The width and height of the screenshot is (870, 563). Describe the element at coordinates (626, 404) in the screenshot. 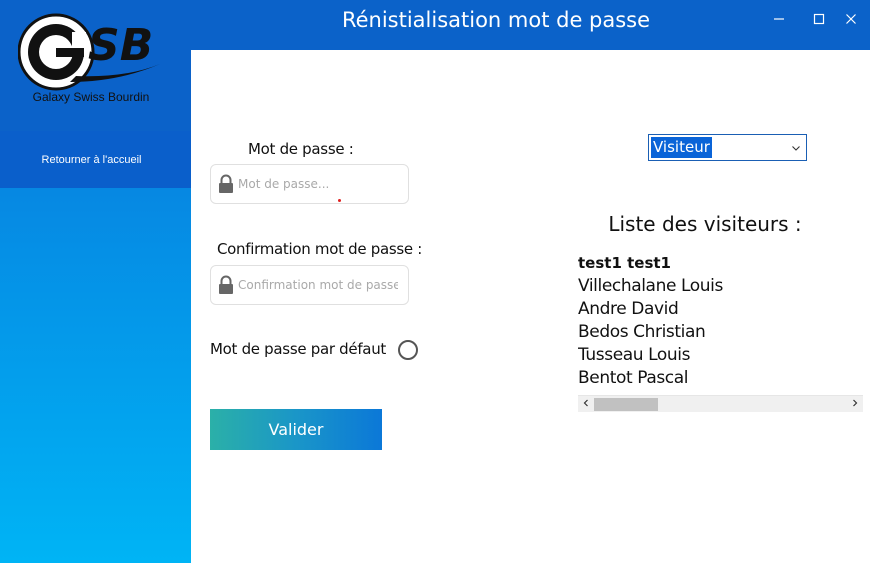

I see `scrollbar-thumb` at that location.